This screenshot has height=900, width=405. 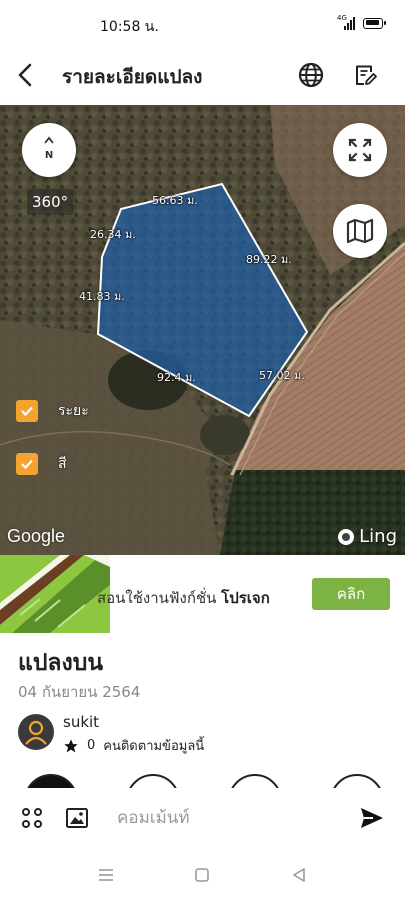 I want to click on attach-image-button, so click(x=77, y=818).